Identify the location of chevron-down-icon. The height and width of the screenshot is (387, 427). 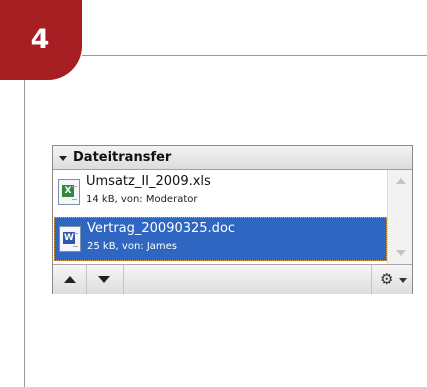
(403, 280).